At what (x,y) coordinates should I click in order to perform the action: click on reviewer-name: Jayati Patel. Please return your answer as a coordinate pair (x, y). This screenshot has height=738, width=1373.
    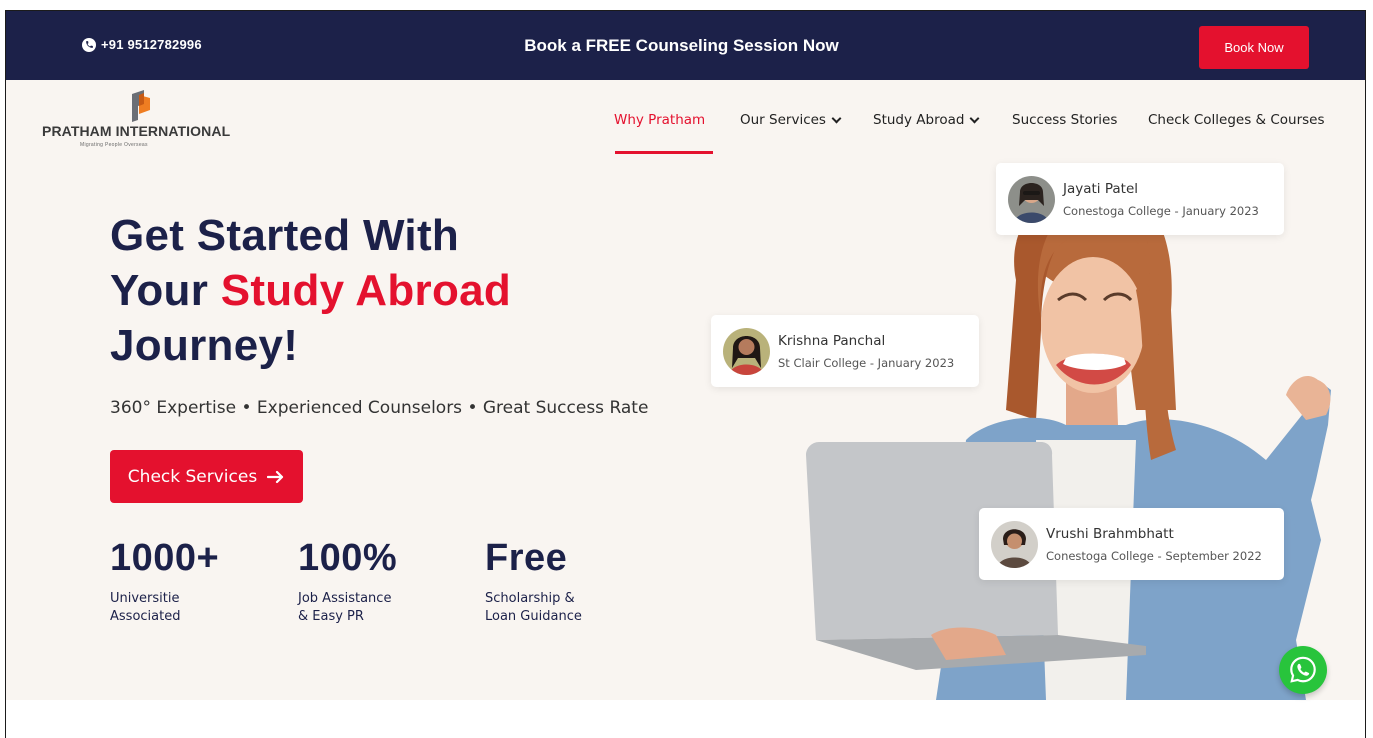
    Looking at the image, I should click on (1101, 189).